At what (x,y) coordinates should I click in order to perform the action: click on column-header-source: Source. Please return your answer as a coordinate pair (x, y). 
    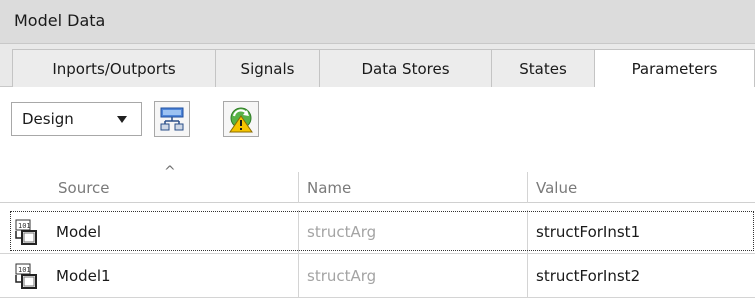
    Looking at the image, I should click on (179, 187).